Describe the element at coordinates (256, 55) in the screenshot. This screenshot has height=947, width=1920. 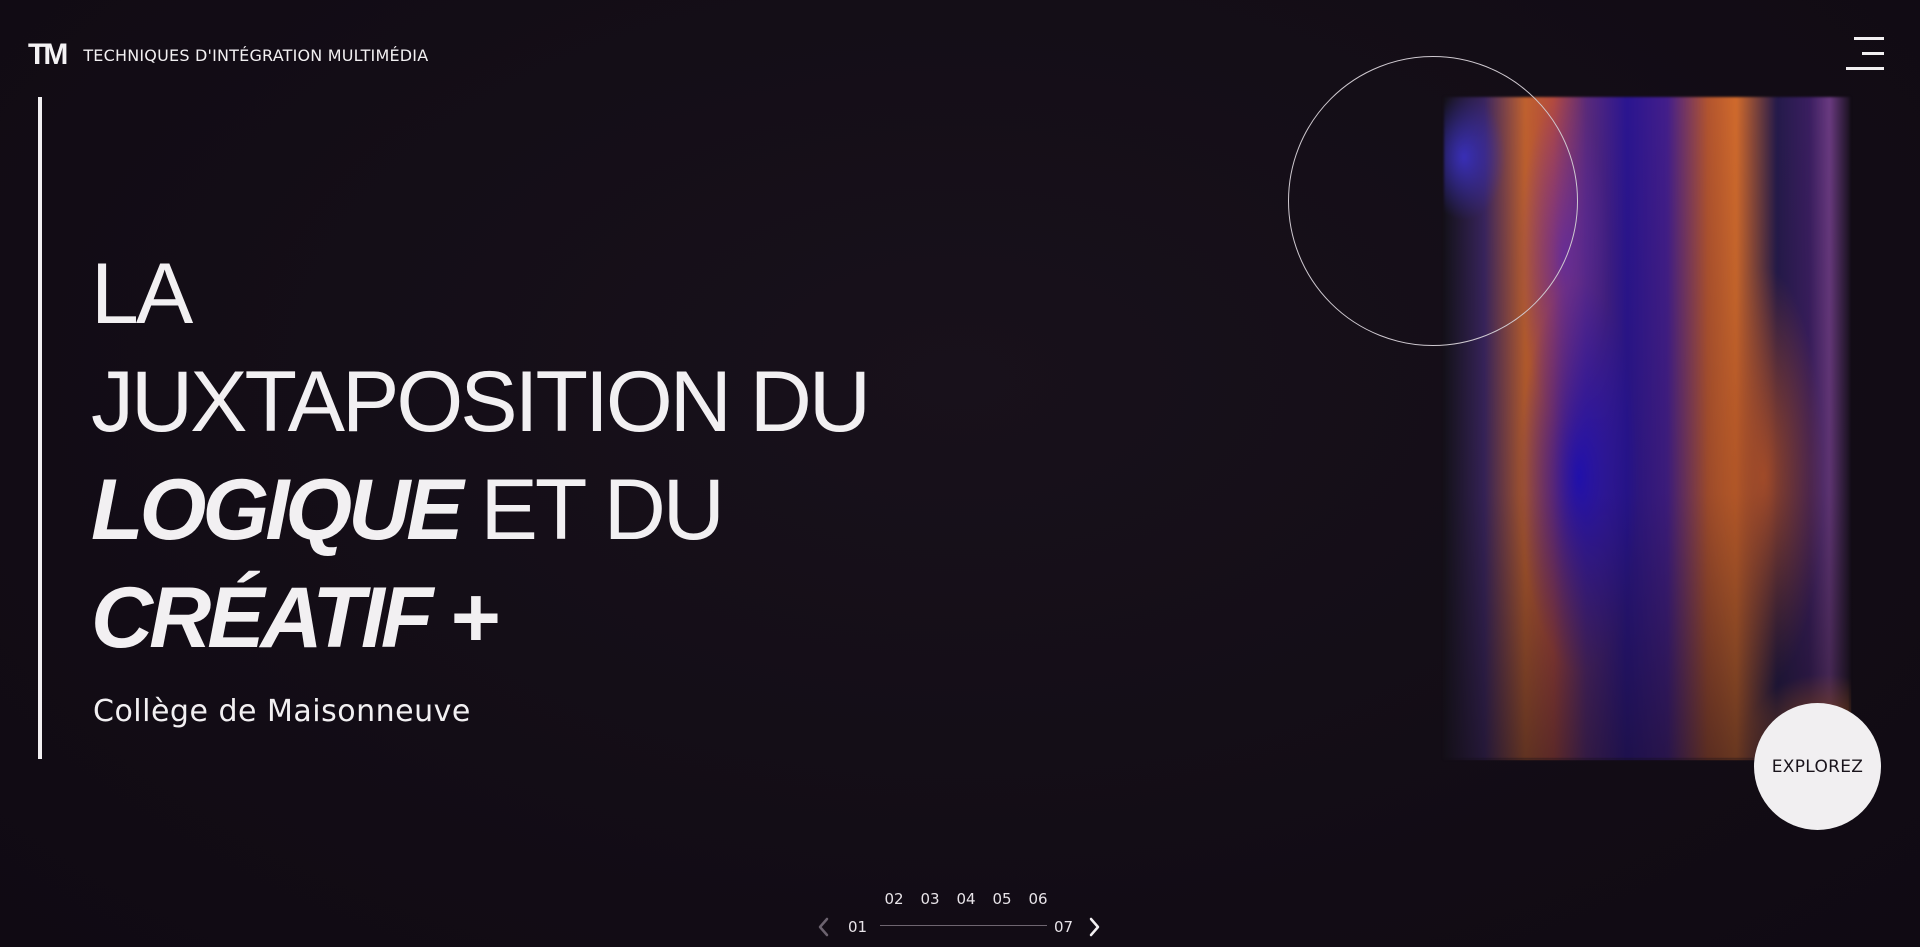
I see `site-title: TECHNIQUES D'INTÉGRATION MULTIMÉDIA` at that location.